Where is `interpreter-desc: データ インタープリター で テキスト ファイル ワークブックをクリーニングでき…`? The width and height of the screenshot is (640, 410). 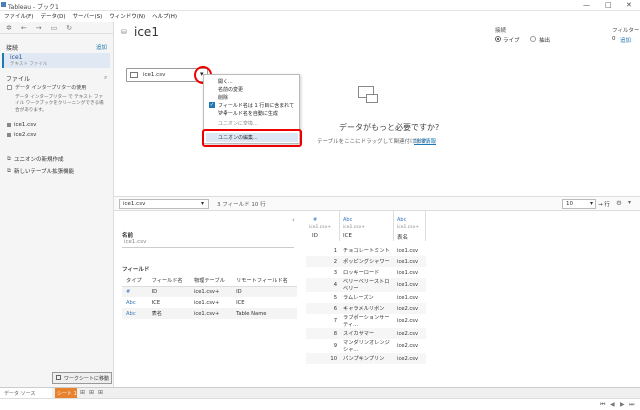
interpreter-desc: データ インタープリター で テキスト ファイル ワークブックをクリーニングでき… is located at coordinates (59, 104).